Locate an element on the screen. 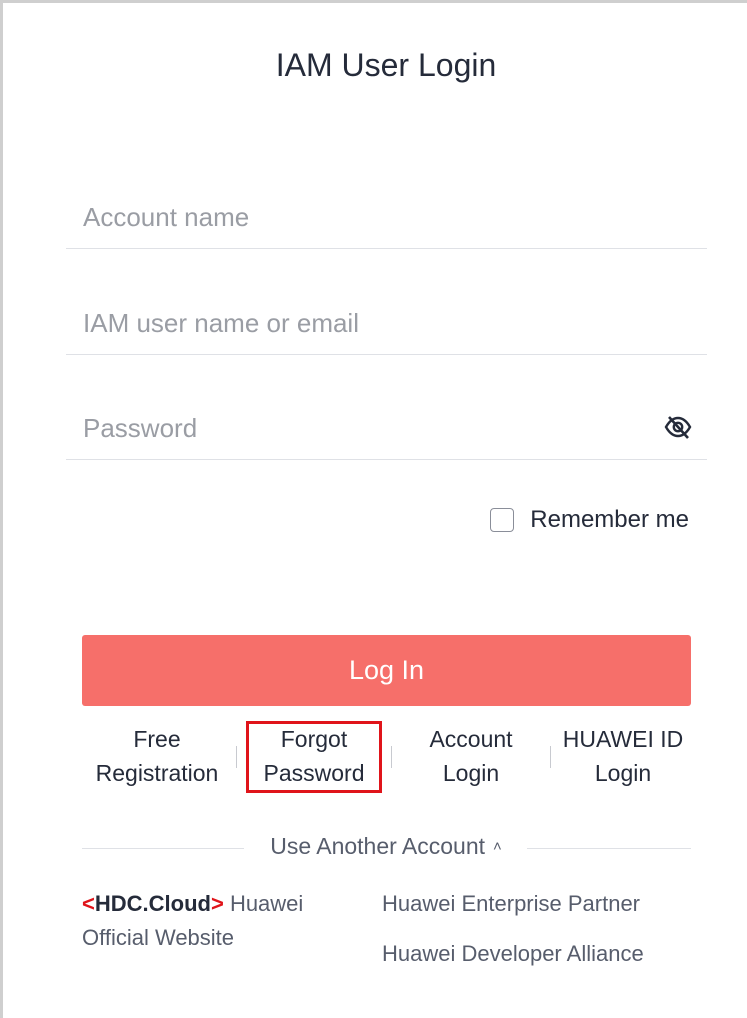 This screenshot has height=1018, width=747. password-field is located at coordinates (386, 429).